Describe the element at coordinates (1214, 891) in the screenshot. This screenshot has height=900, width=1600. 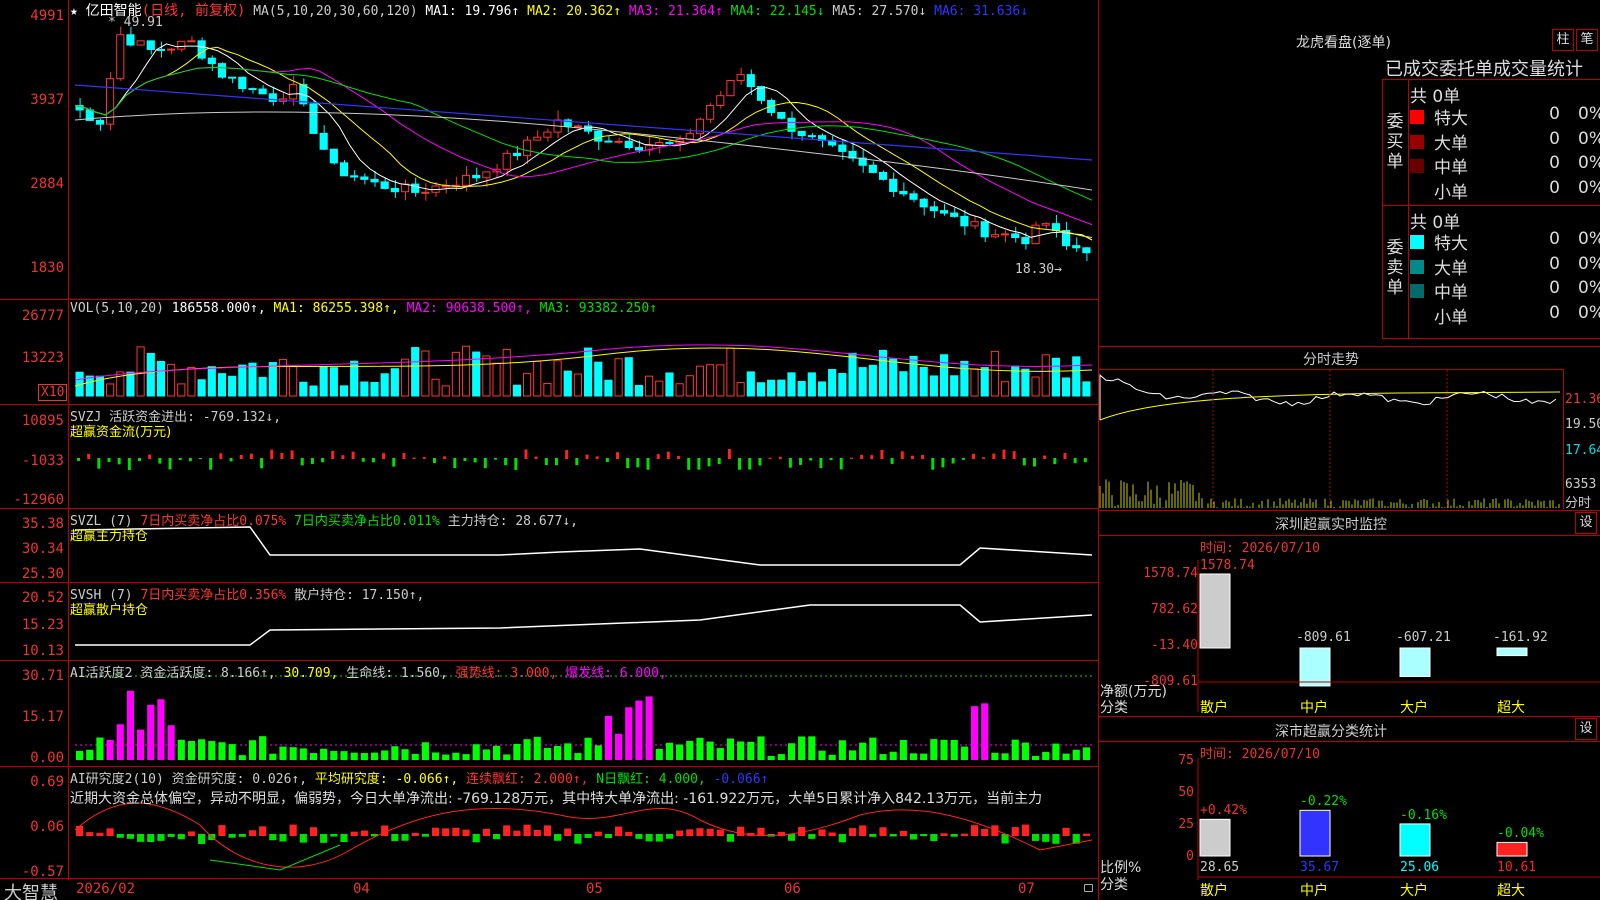
I see `classify-category-label: 散户` at that location.